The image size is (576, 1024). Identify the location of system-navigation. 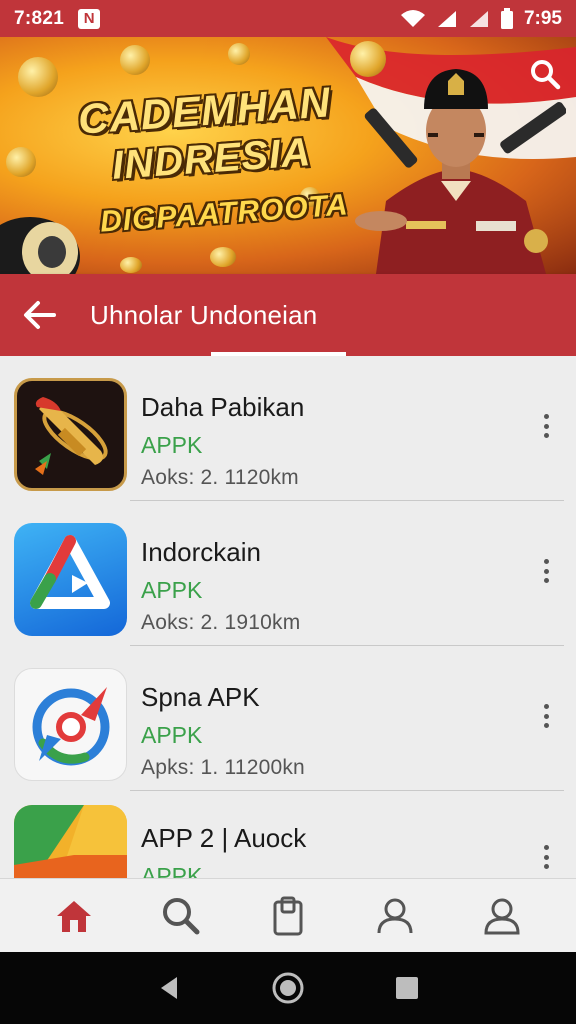
(288, 988).